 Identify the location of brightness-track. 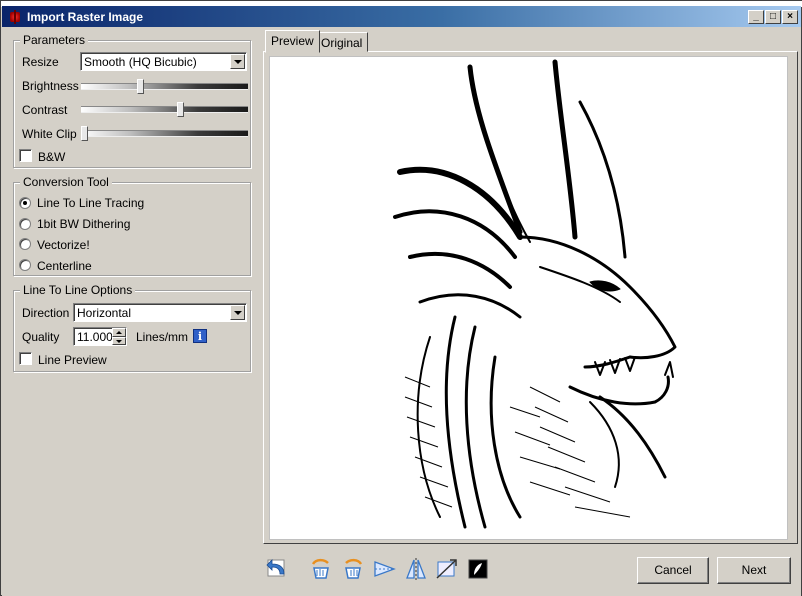
(164, 86).